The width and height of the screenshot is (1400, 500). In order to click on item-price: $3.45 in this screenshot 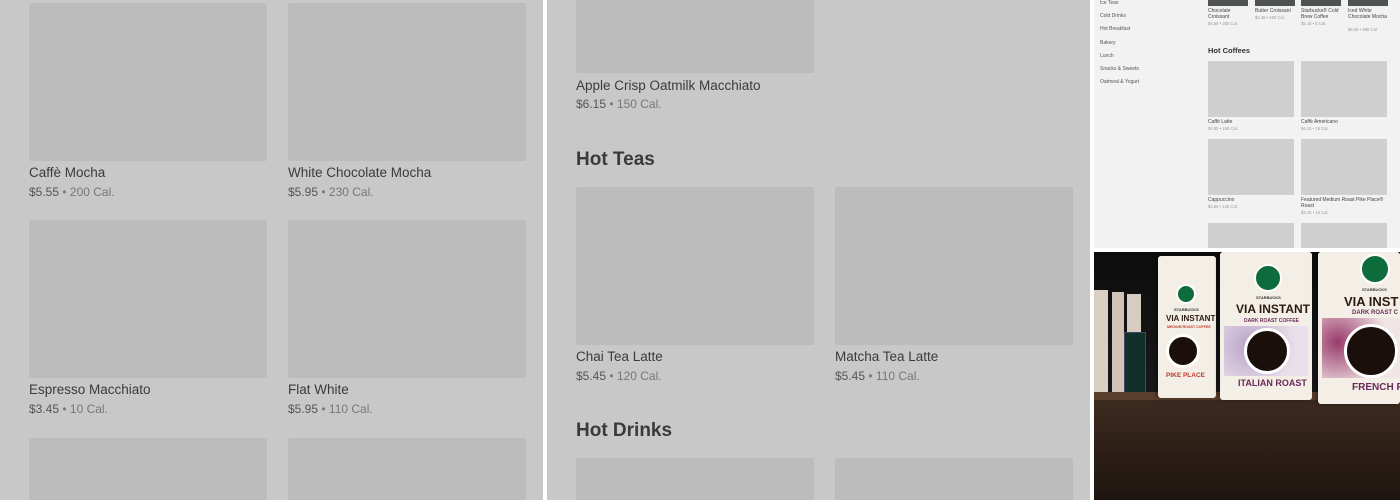, I will do `click(44, 409)`.